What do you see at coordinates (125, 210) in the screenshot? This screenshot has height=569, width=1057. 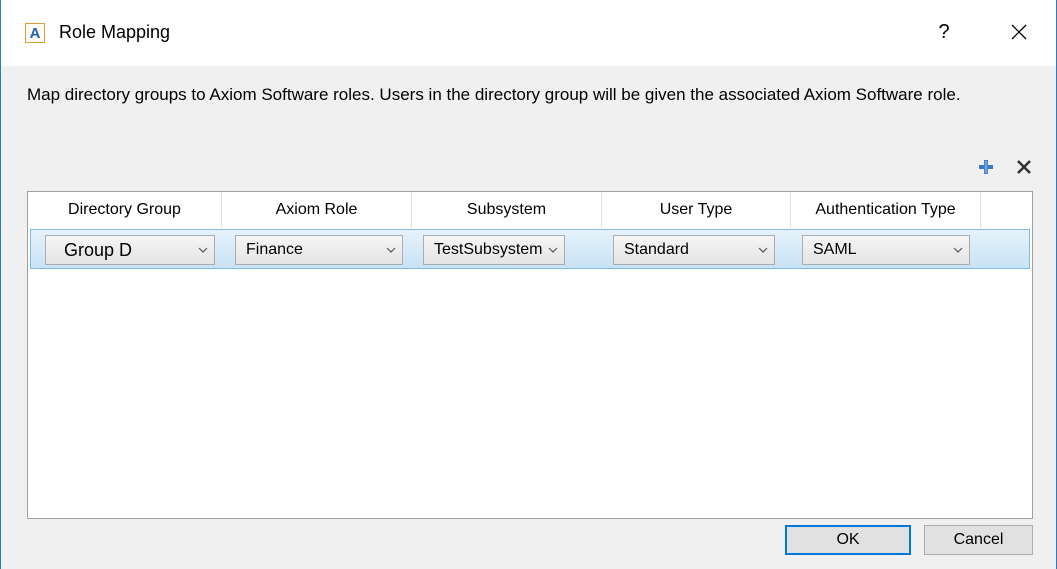 I see `column-header-directory-group: Directory Group` at bounding box center [125, 210].